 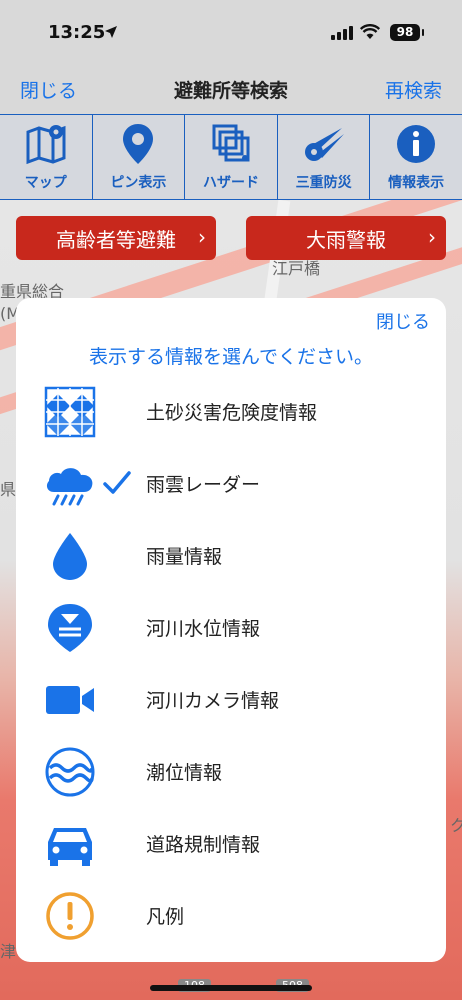 I want to click on dialog-title: 表示する情報を選んでください。, so click(x=231, y=357).